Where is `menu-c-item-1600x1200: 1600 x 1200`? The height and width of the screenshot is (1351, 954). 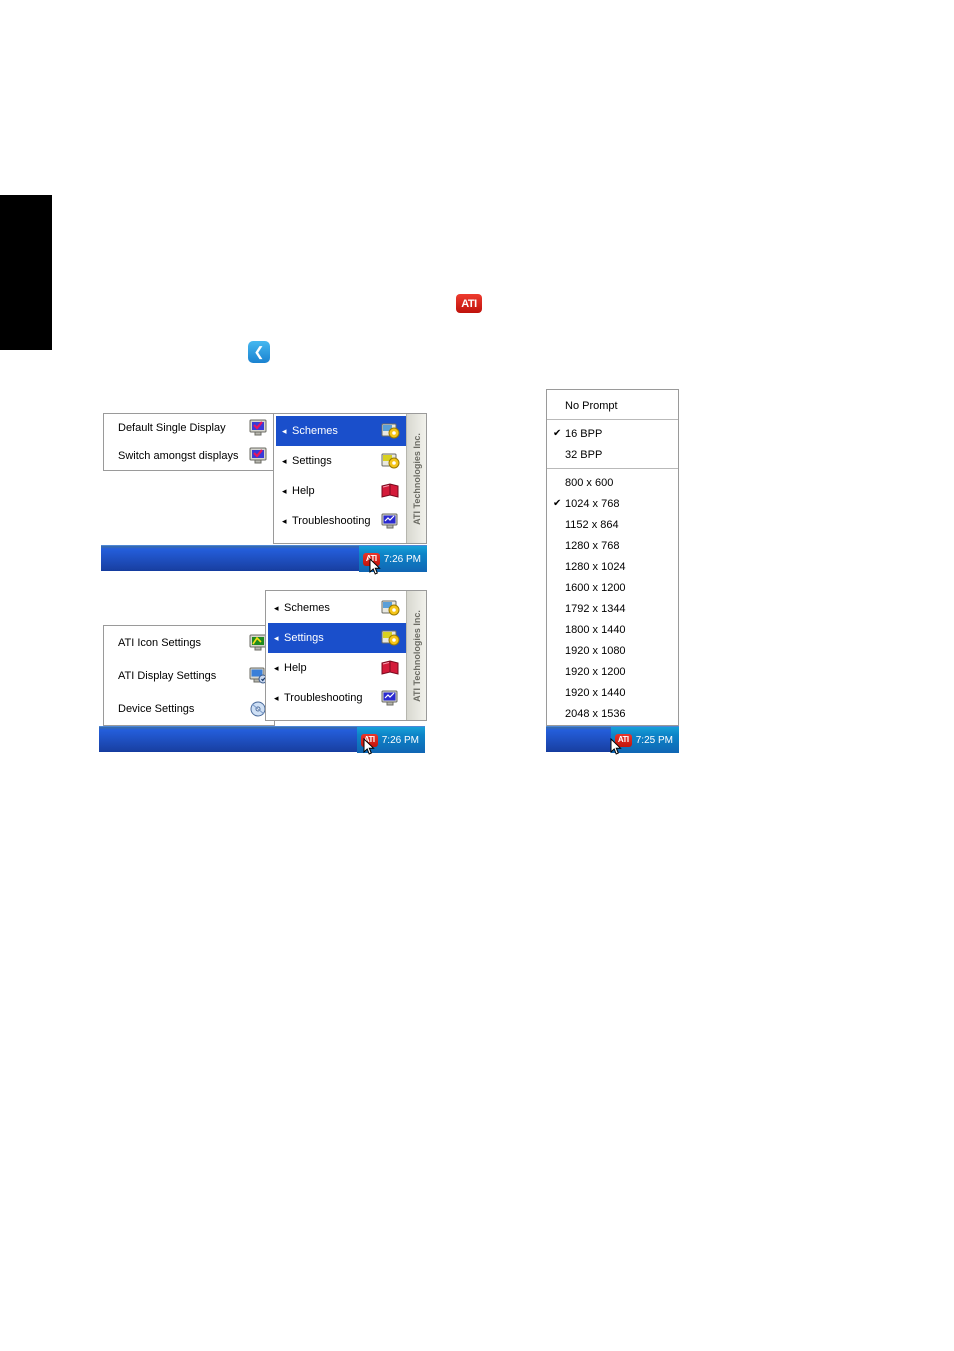
menu-c-item-1600x1200: 1600 x 1200 is located at coordinates (612, 587).